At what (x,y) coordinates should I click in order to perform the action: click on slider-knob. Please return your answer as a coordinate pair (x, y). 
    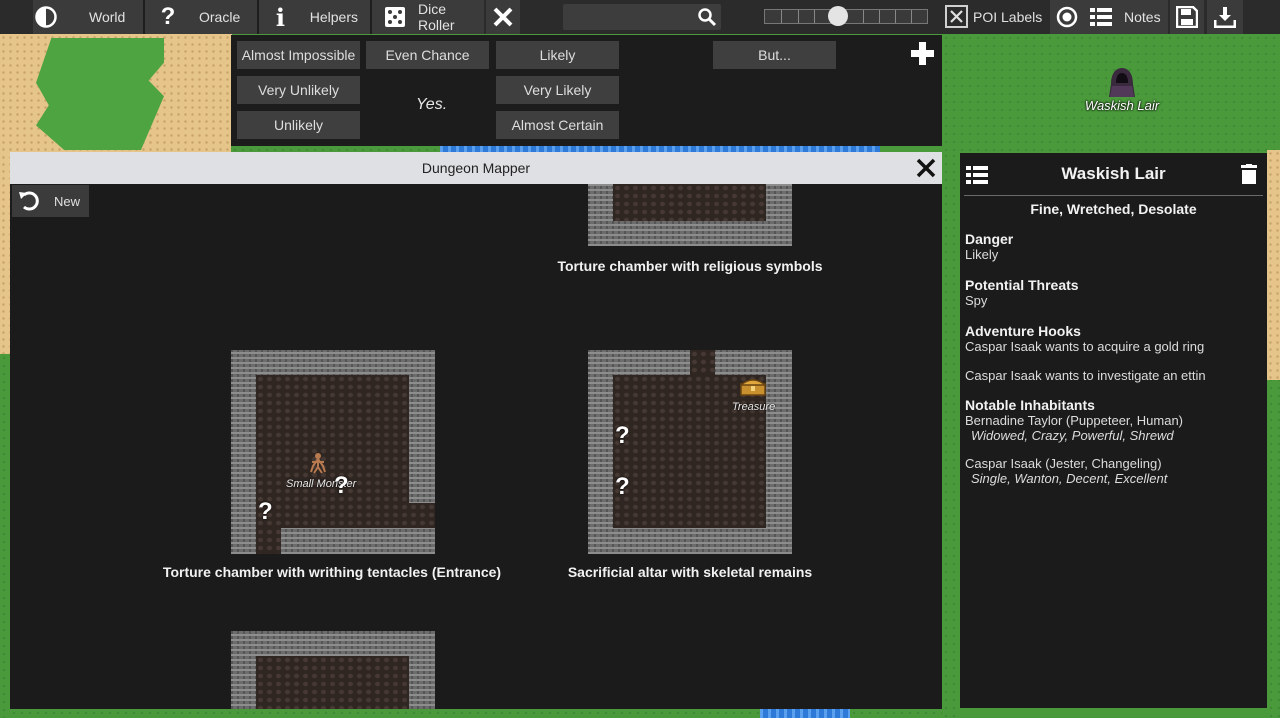
    Looking at the image, I should click on (837, 16).